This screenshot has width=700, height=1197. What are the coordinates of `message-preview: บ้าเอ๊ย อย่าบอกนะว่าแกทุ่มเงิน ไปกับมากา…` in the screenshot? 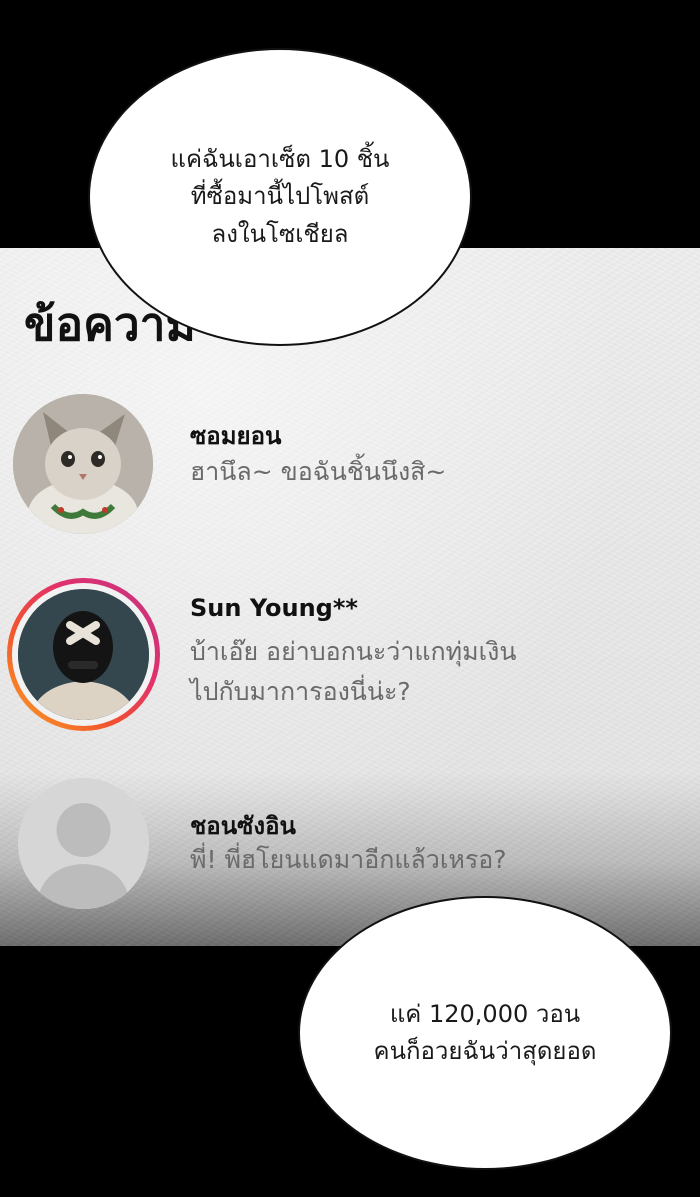 It's located at (353, 672).